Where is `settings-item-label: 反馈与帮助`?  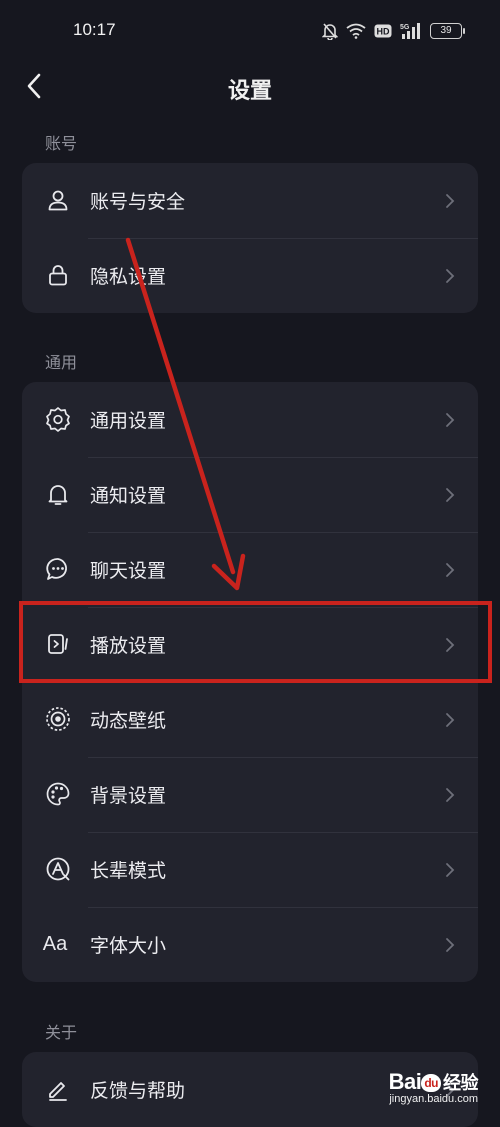 settings-item-label: 反馈与帮助 is located at coordinates (138, 1091).